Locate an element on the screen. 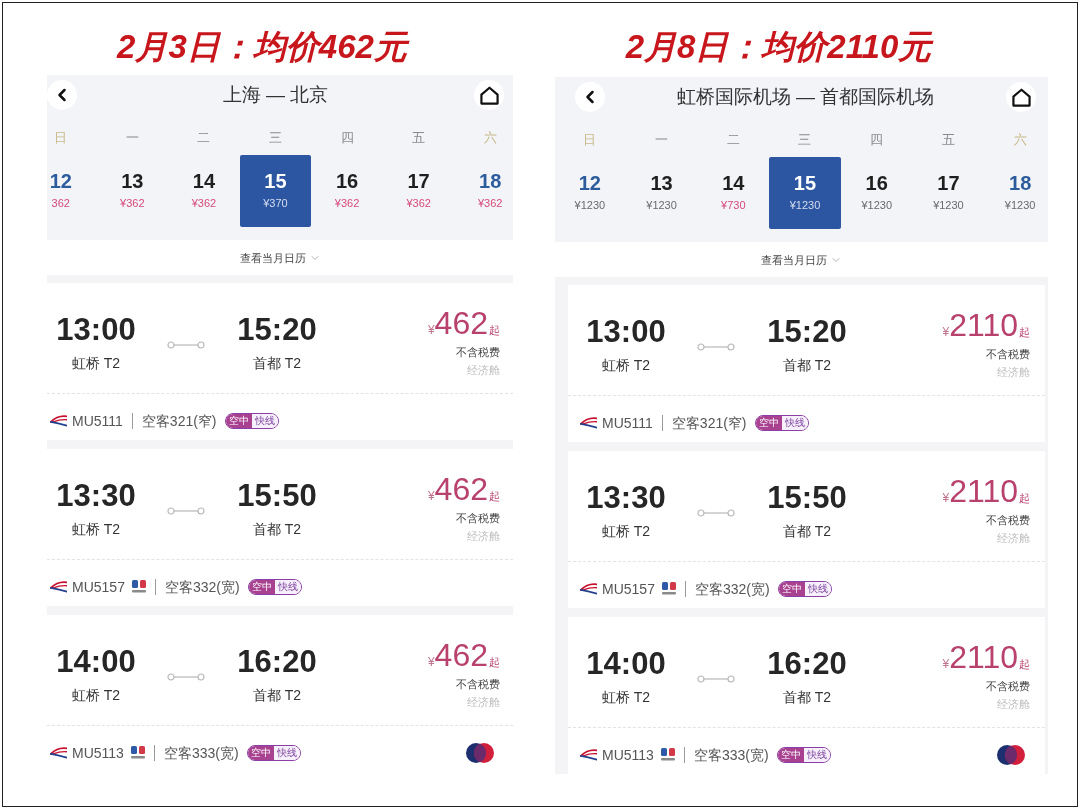  aircraft-type: 空客321(窄) is located at coordinates (179, 420).